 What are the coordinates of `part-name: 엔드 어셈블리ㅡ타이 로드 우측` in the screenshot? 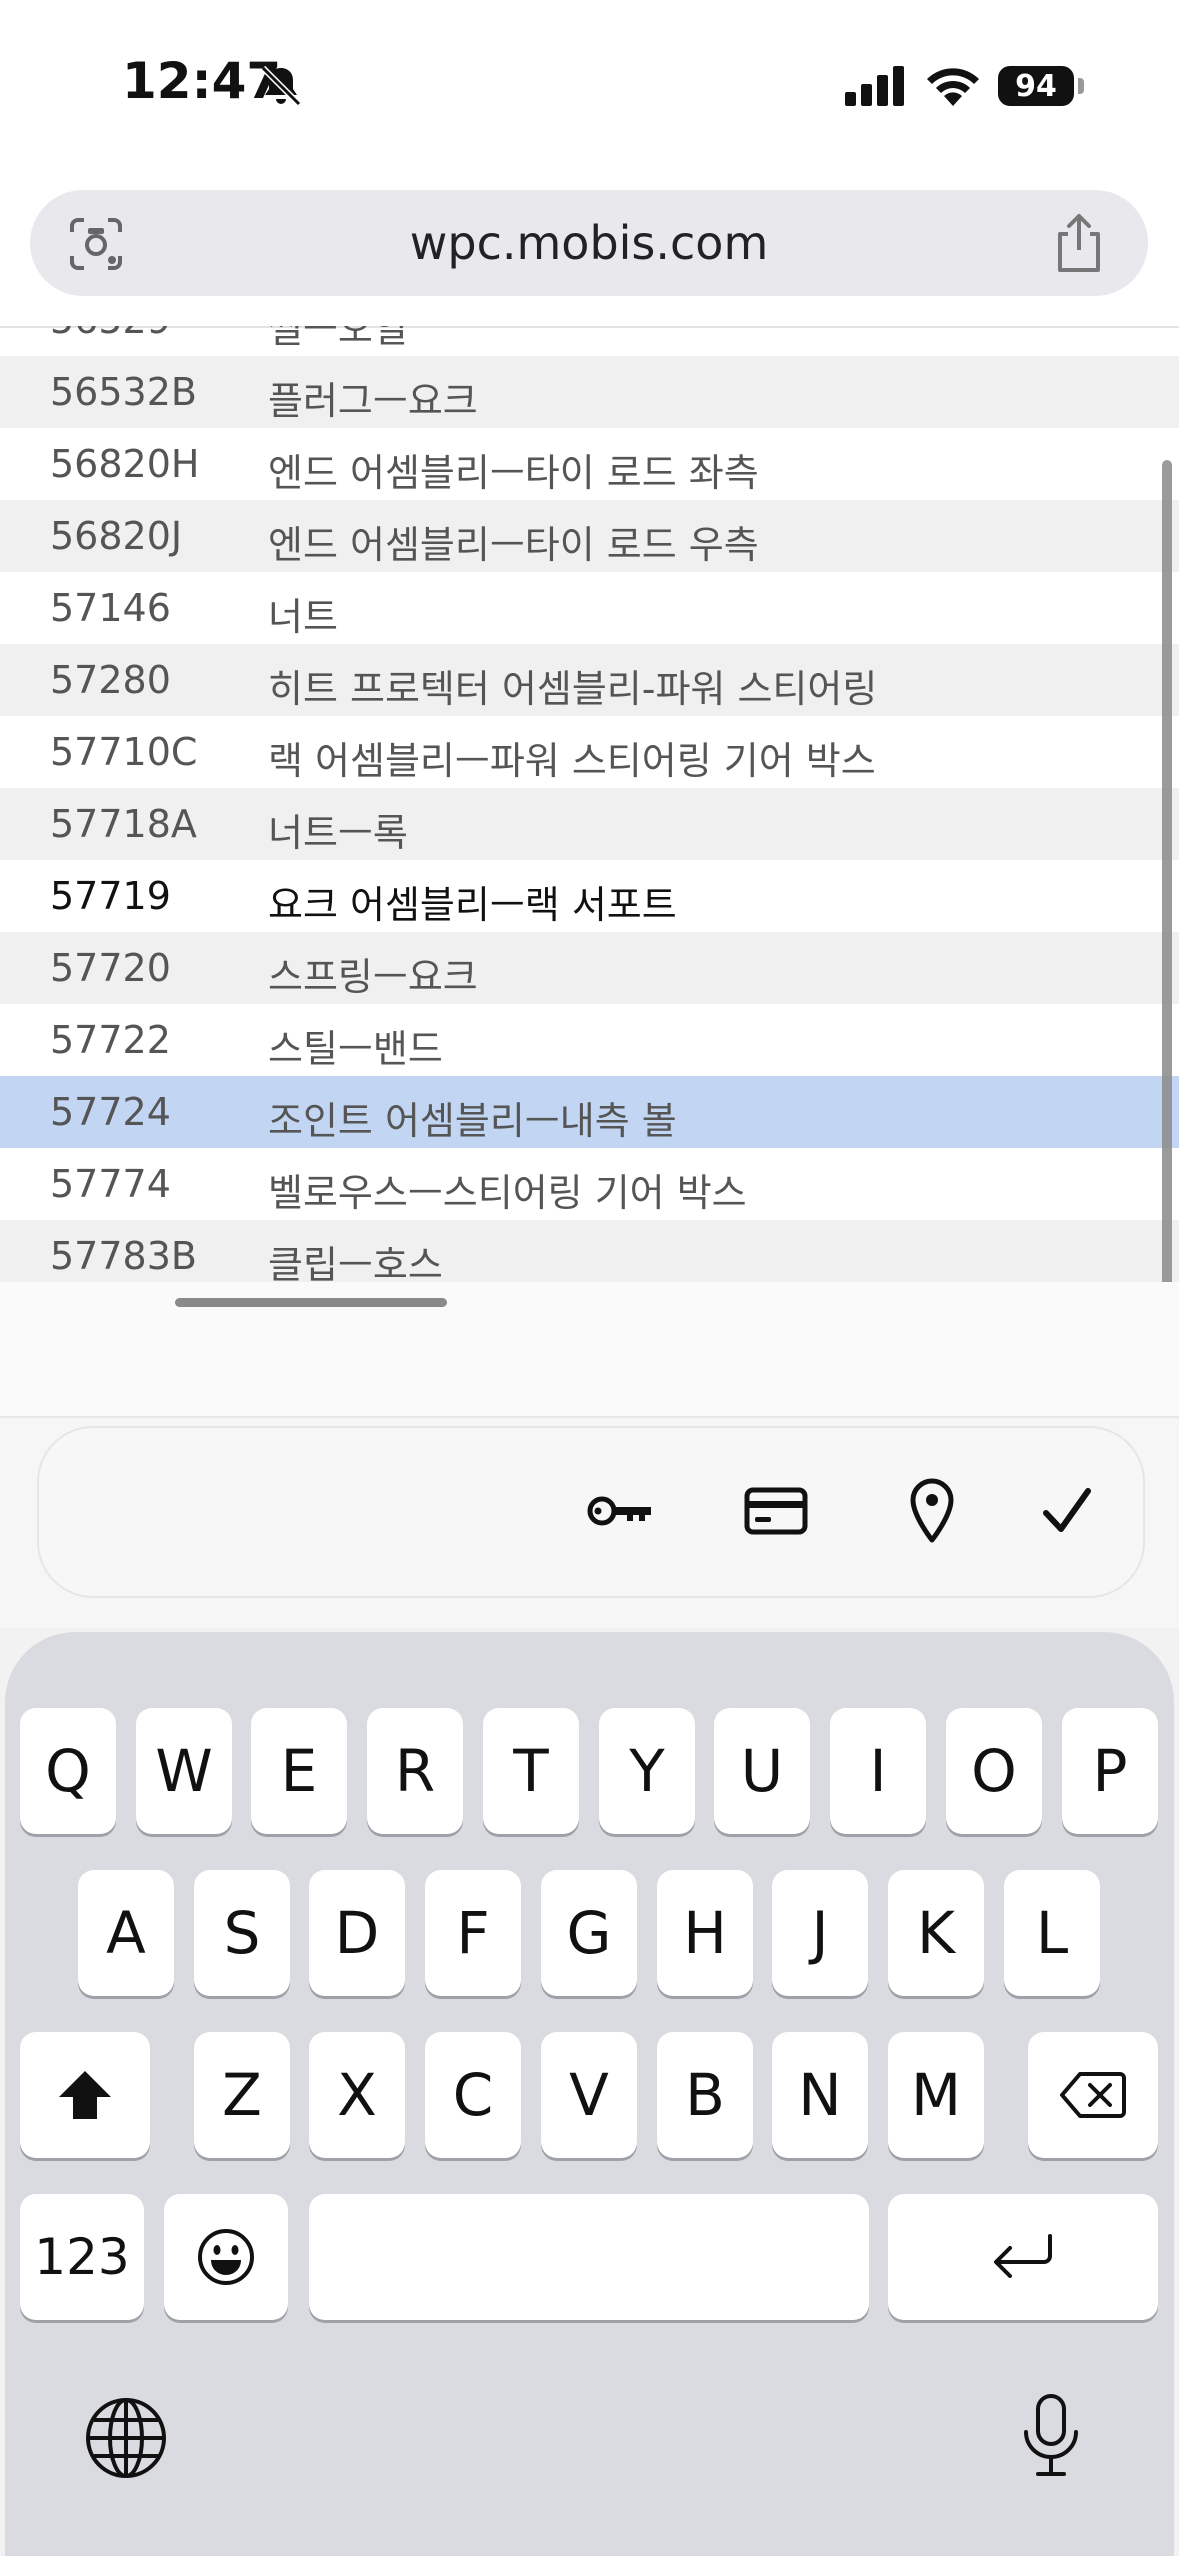 It's located at (513, 545).